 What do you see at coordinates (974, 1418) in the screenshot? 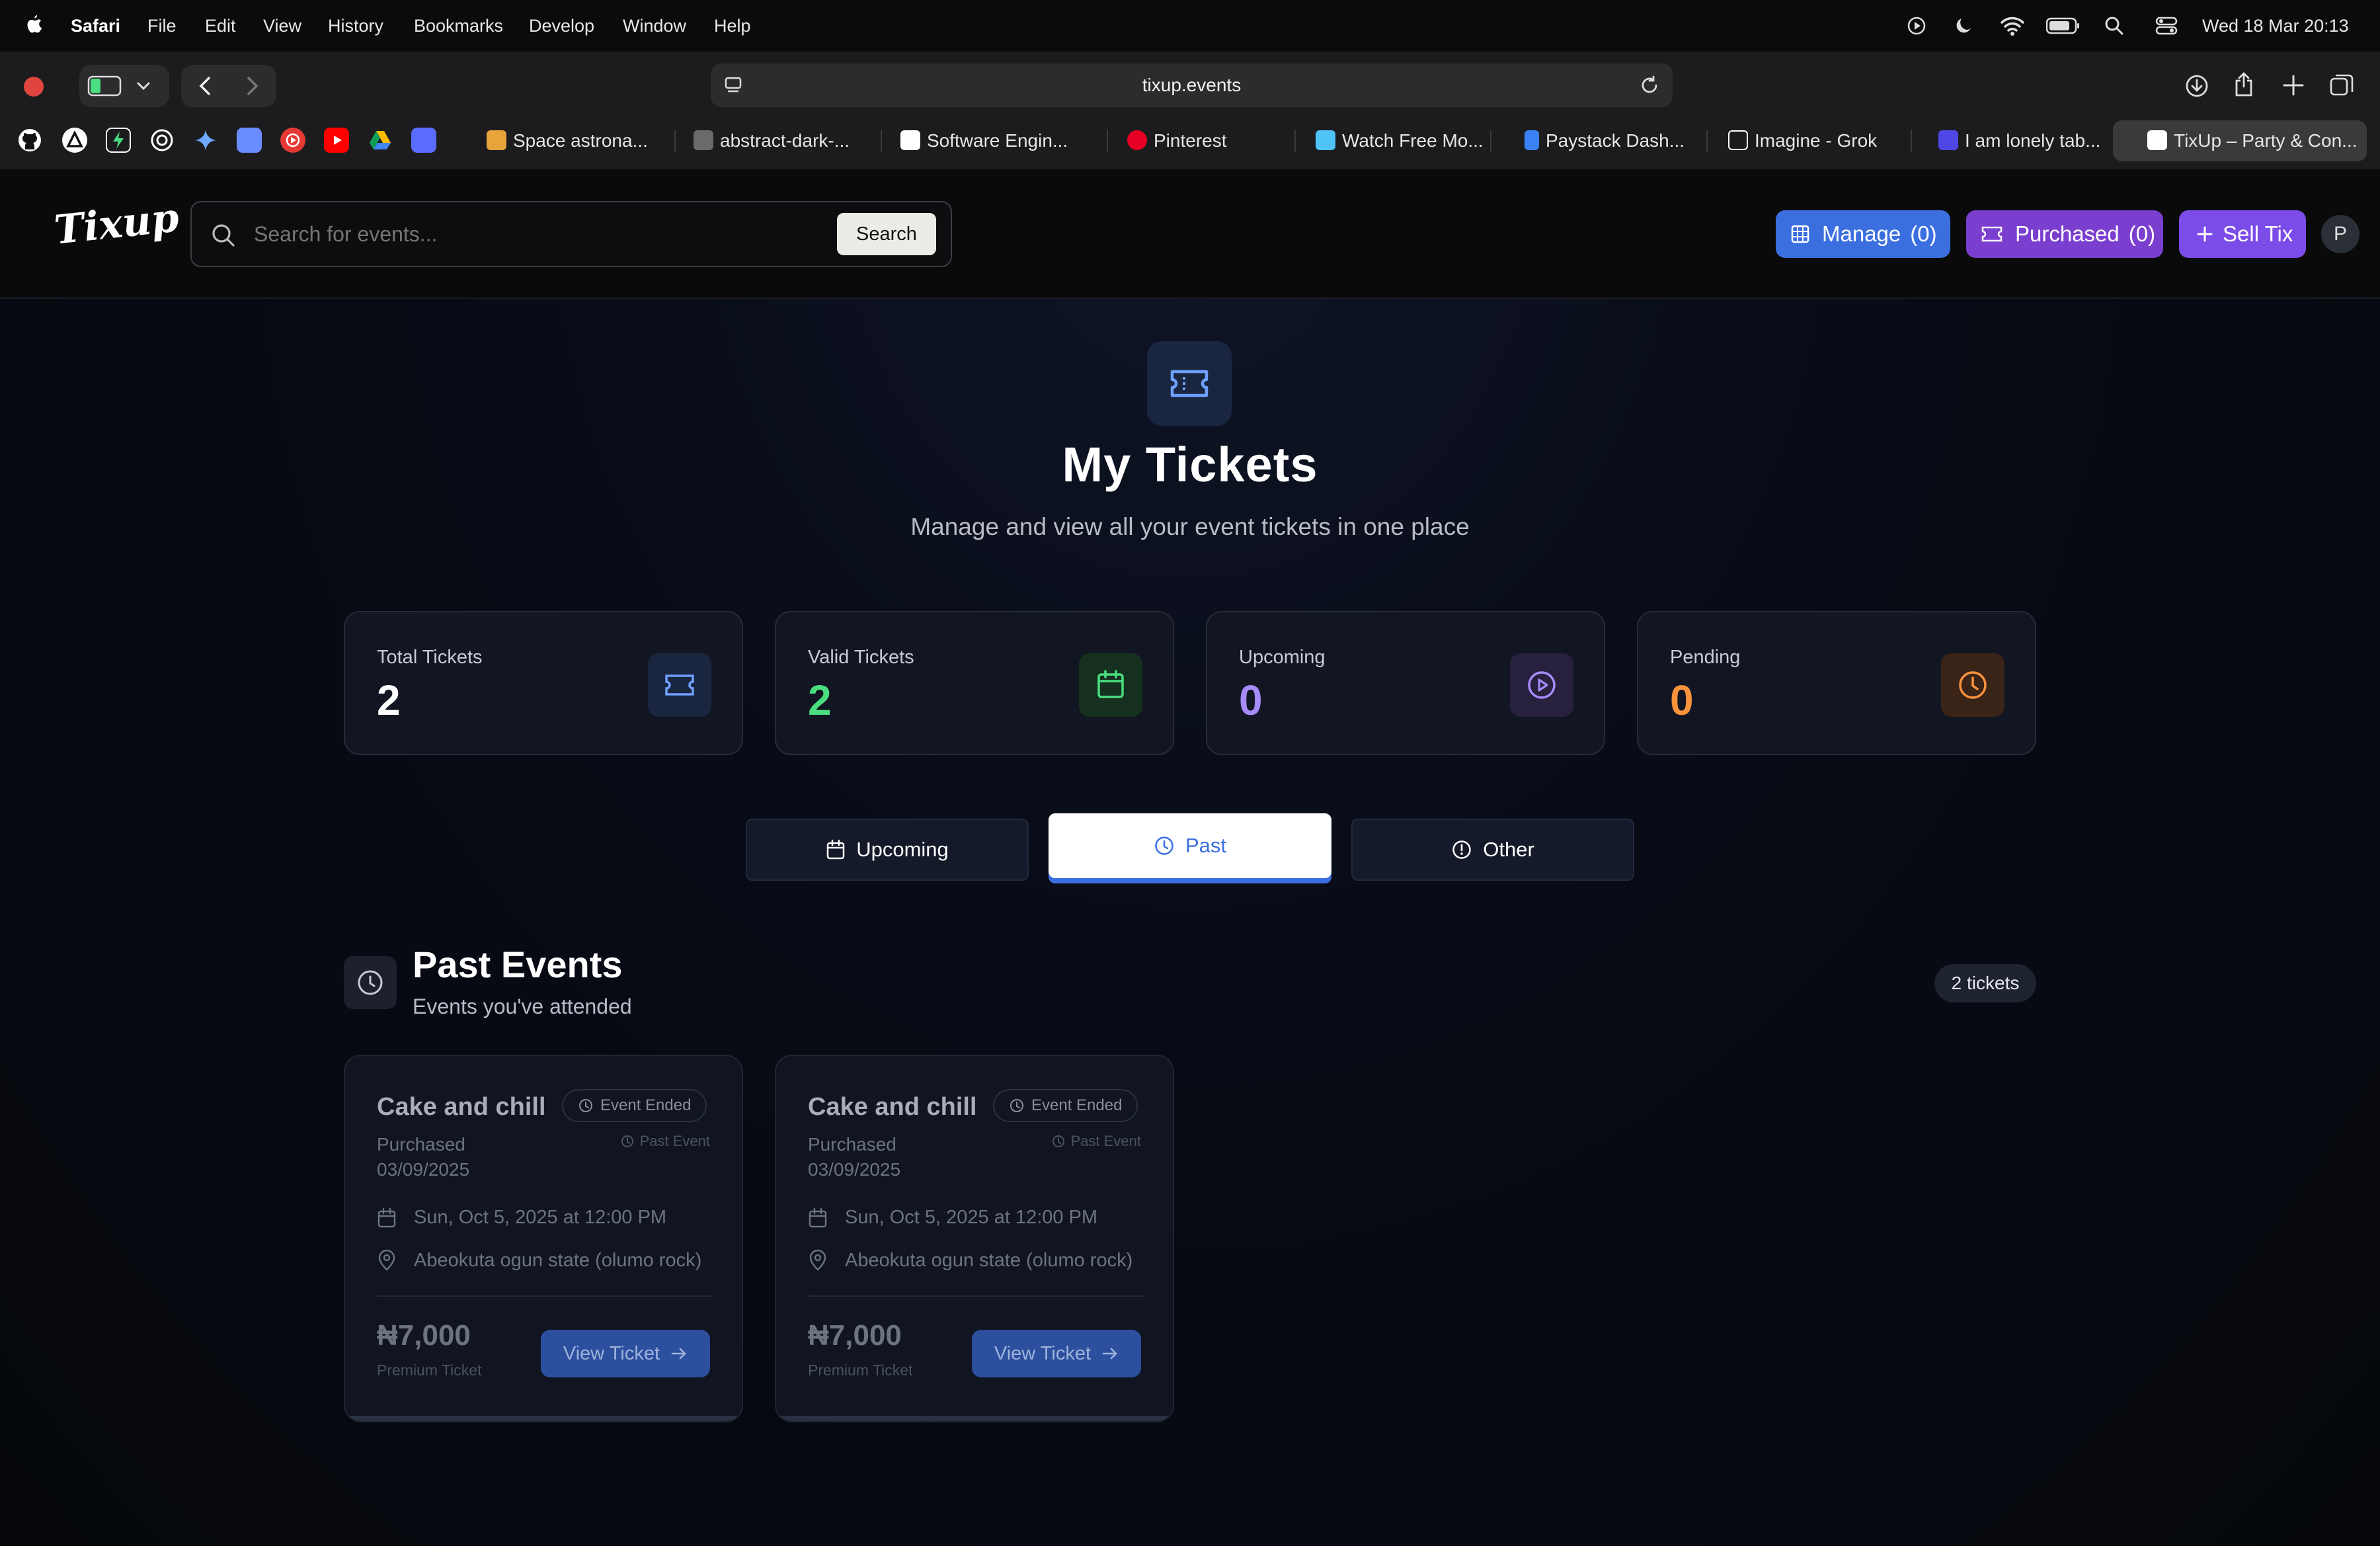
I see `card-bottom-bar` at bounding box center [974, 1418].